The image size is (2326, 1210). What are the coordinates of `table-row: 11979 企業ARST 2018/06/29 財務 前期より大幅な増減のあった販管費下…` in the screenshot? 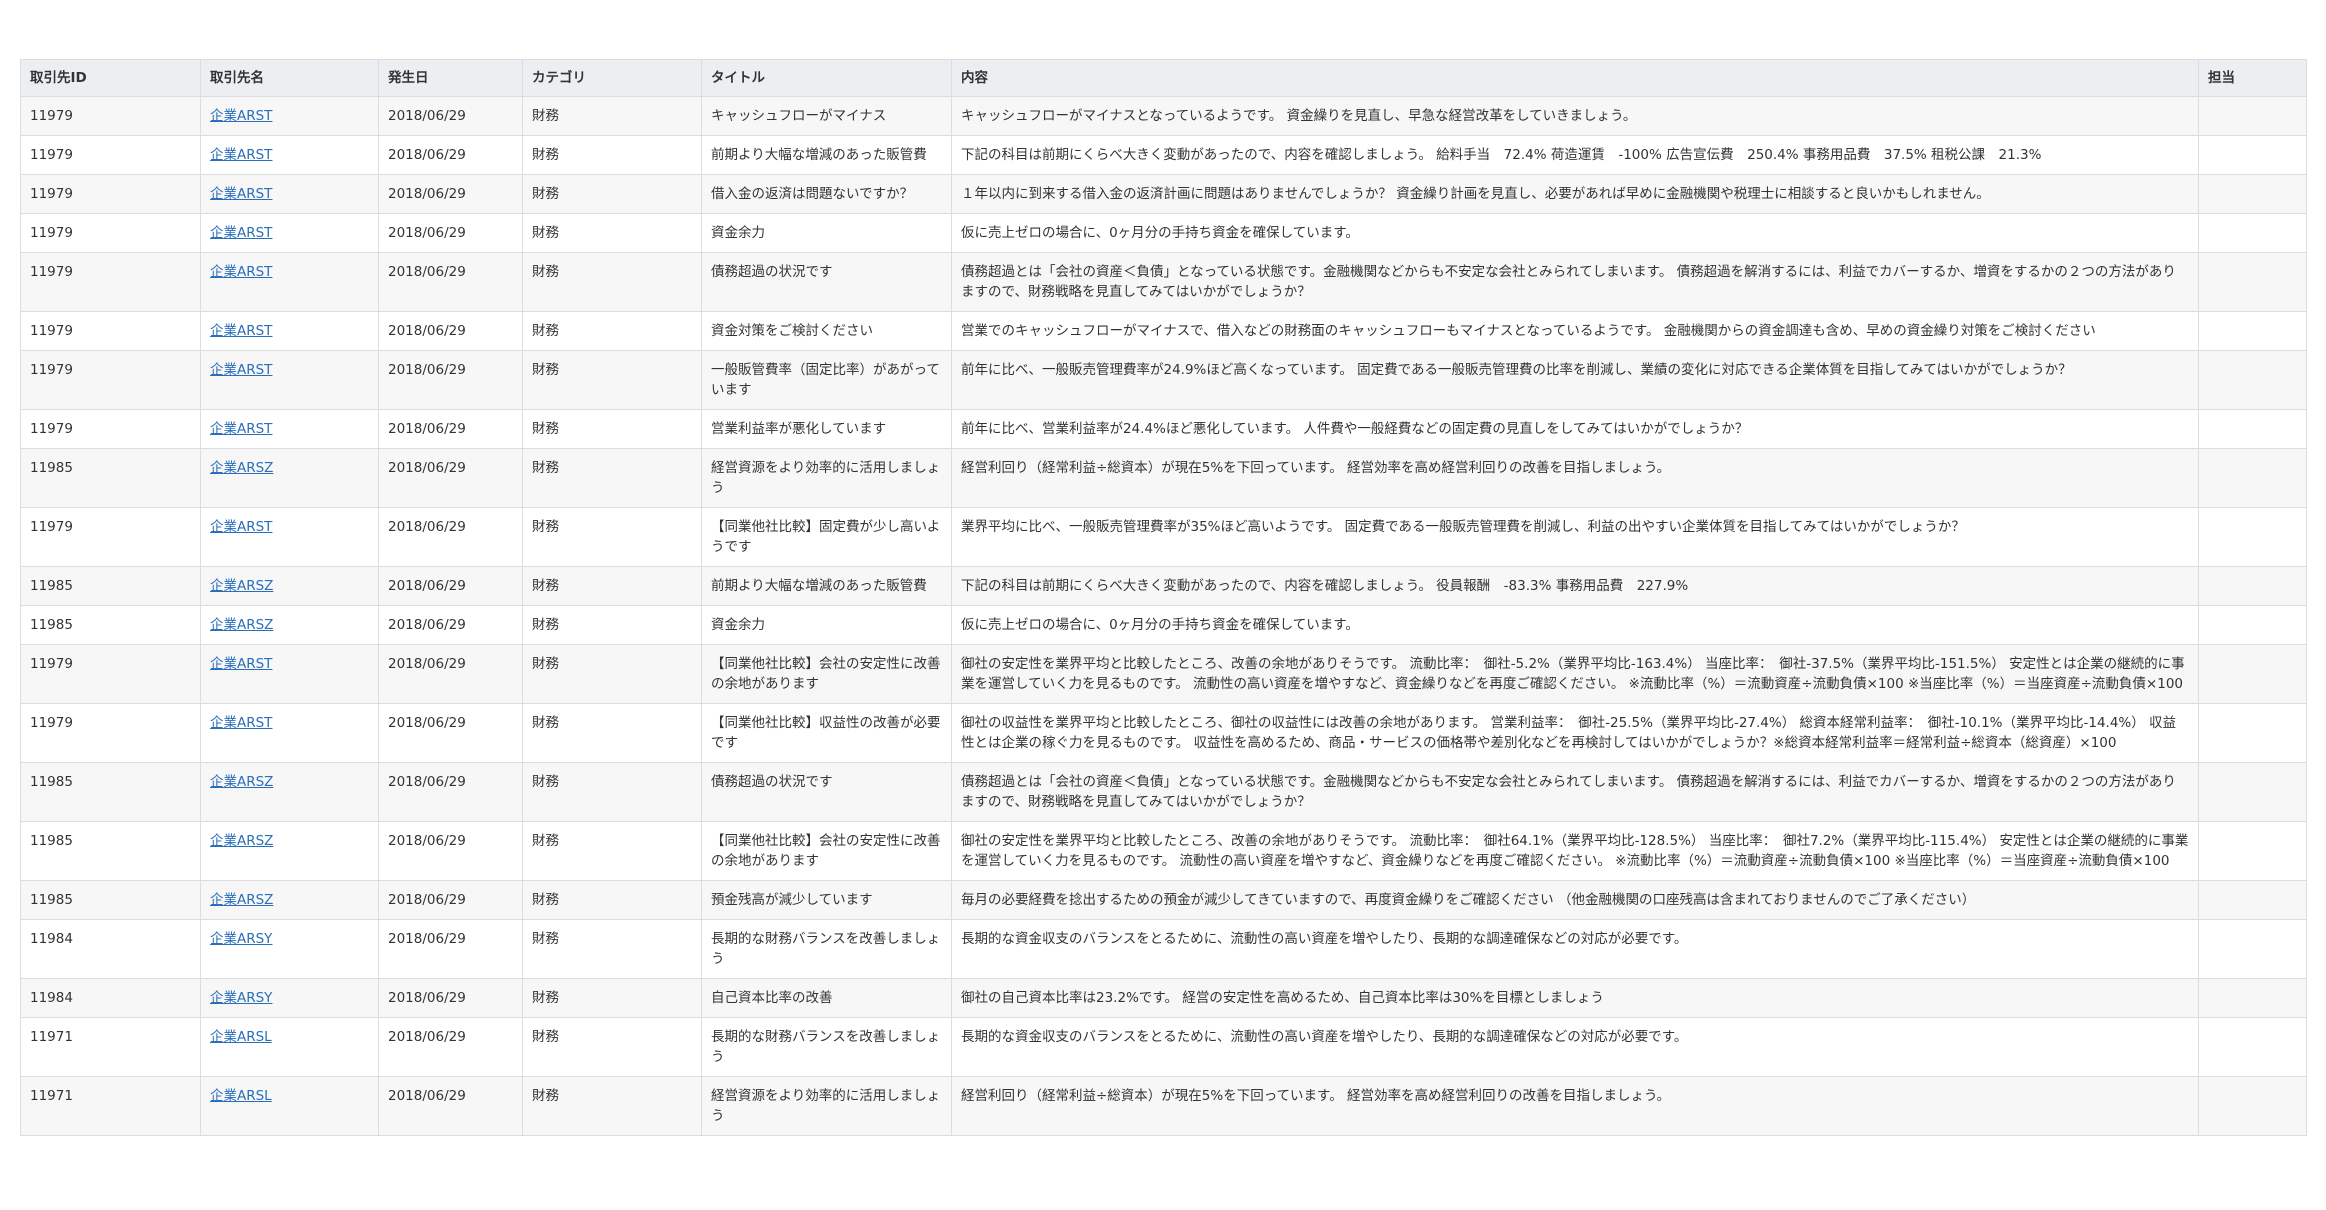 It's located at (1163, 155).